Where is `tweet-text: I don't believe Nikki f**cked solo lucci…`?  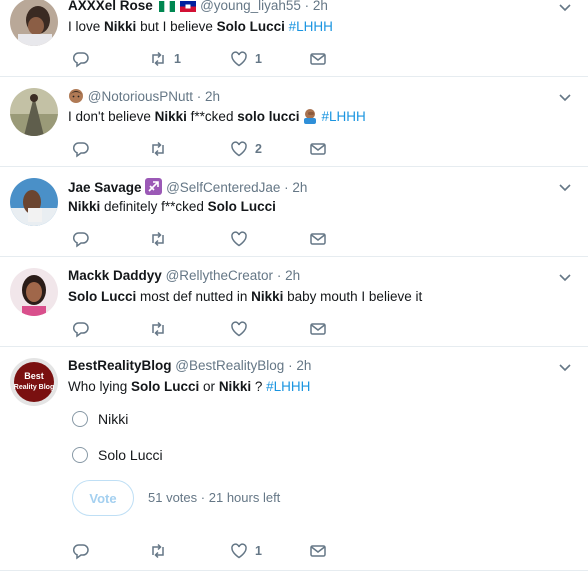
tweet-text: I don't believe Nikki f**cked solo lucci… is located at coordinates (217, 117).